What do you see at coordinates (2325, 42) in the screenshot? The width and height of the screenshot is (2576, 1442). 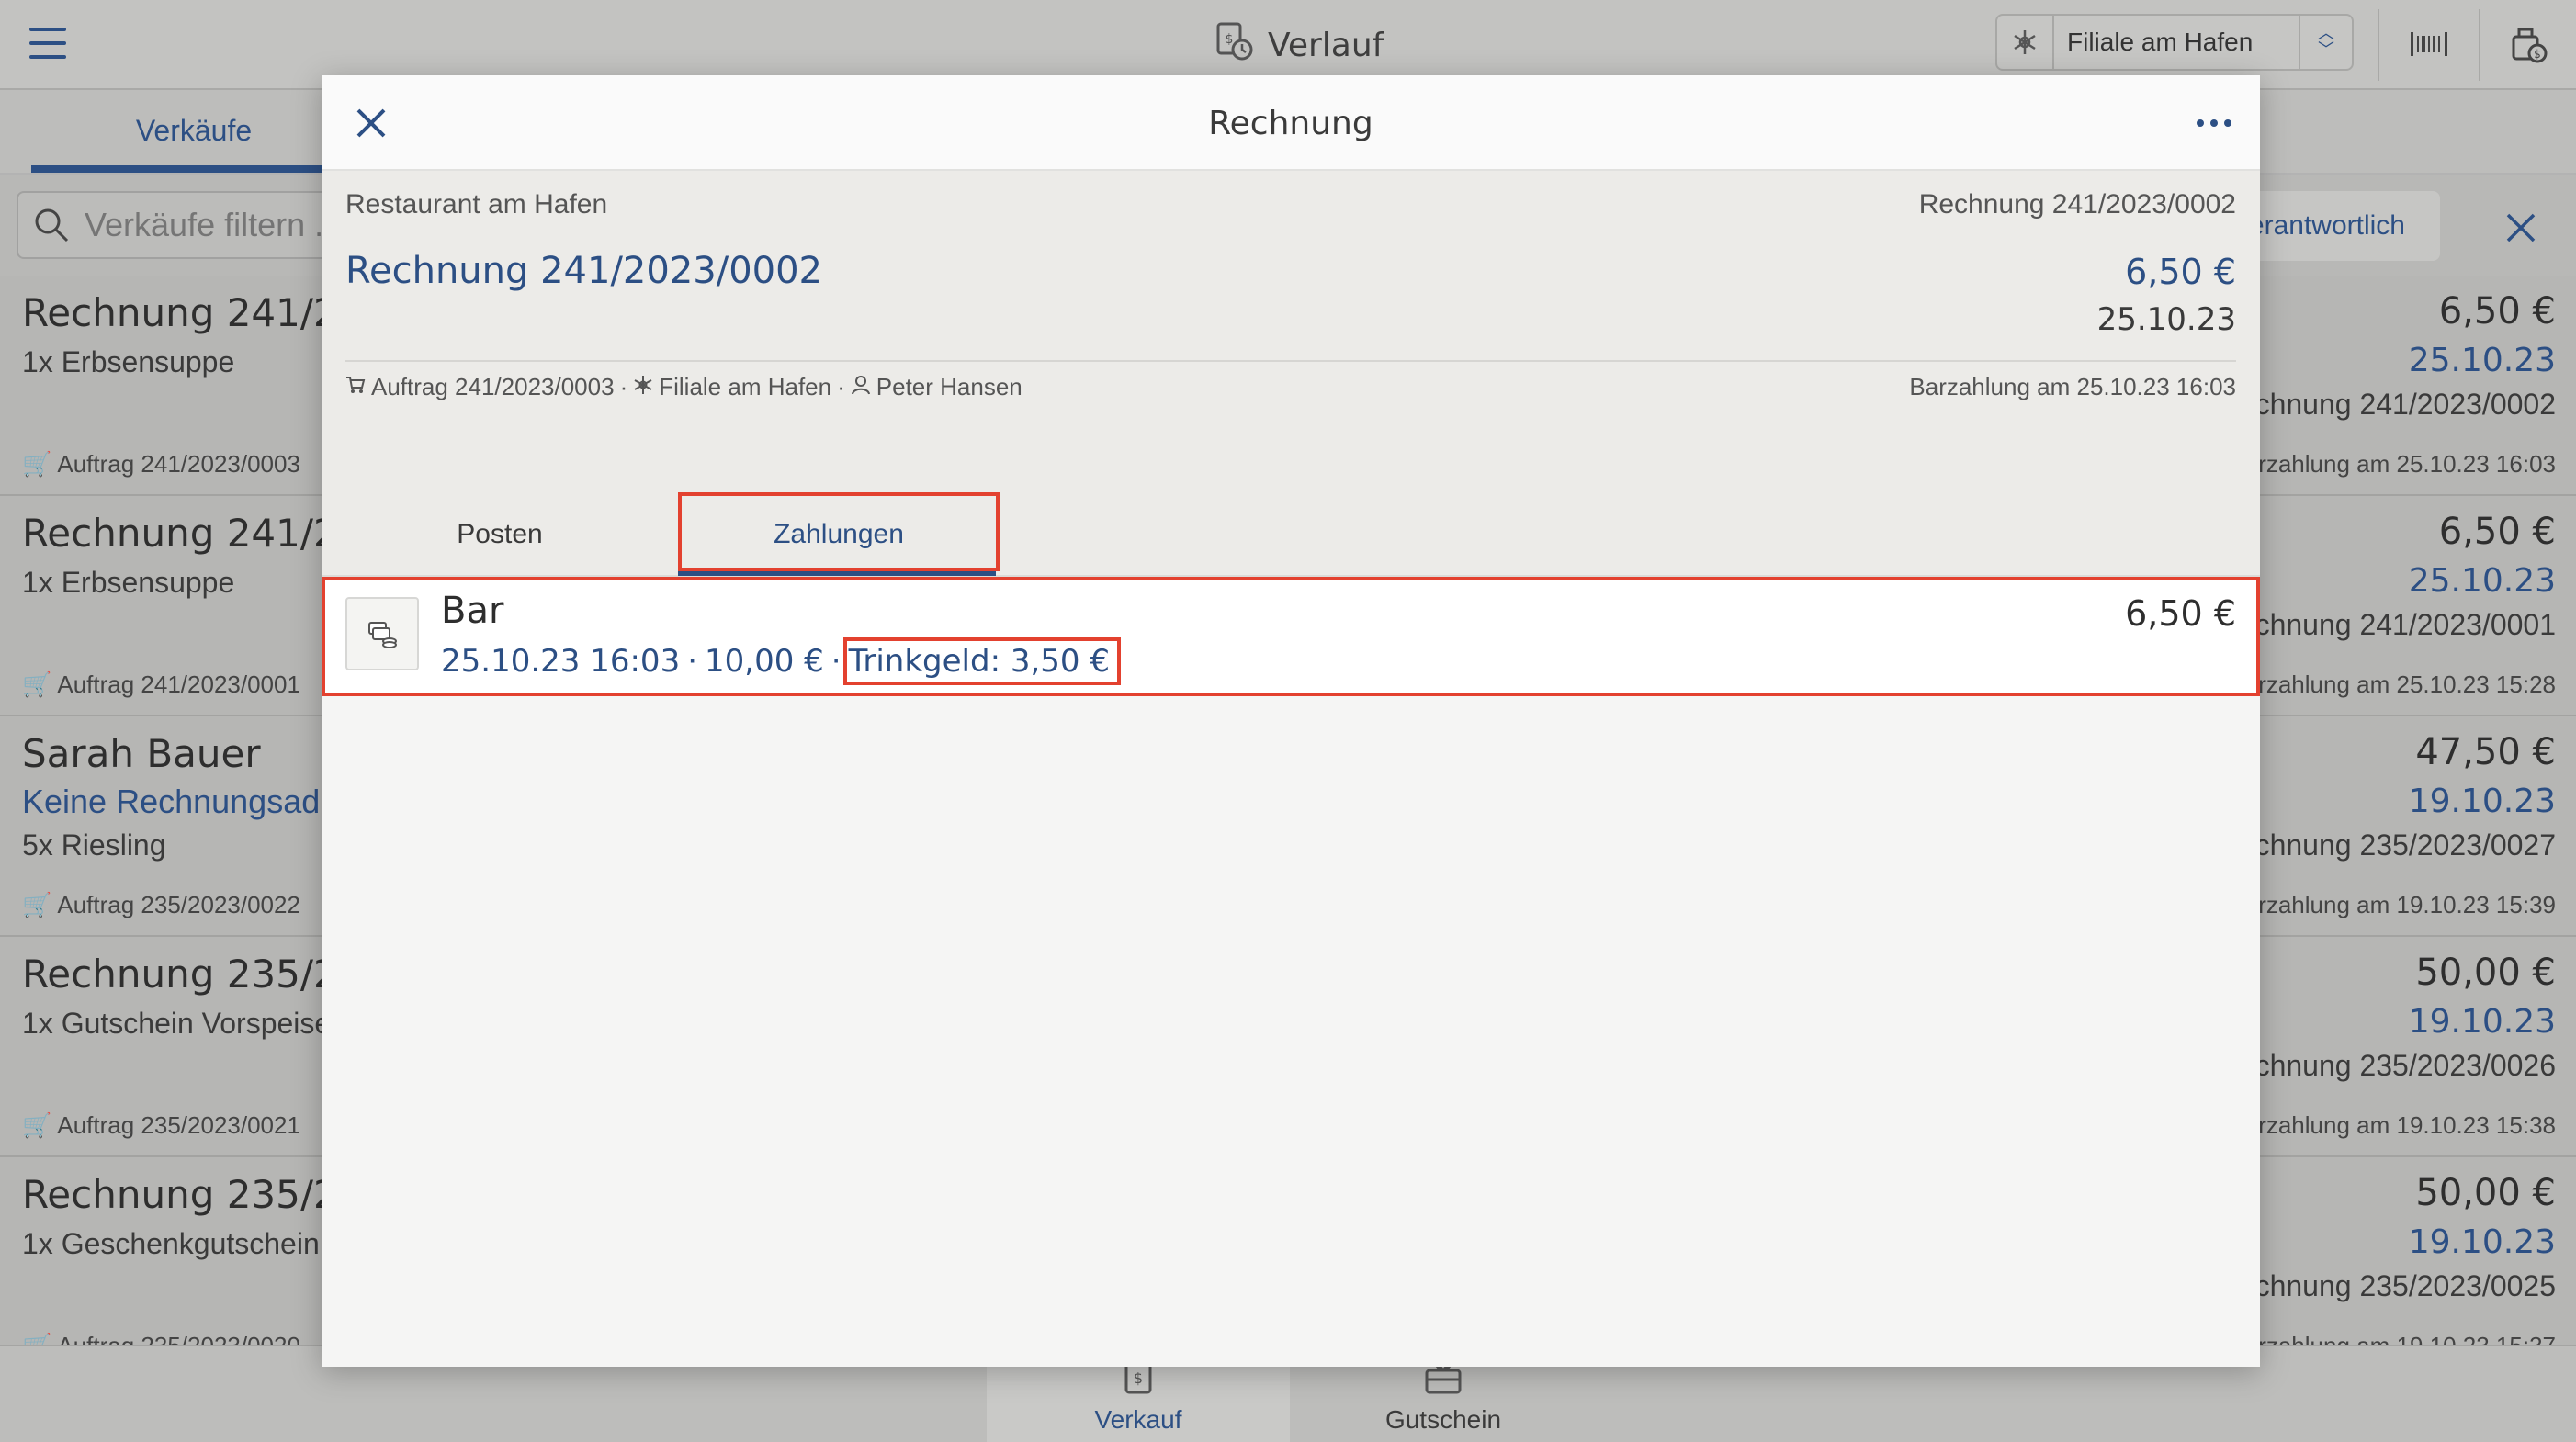 I see `chevron-up-down-icon: ︿ ﹀` at bounding box center [2325, 42].